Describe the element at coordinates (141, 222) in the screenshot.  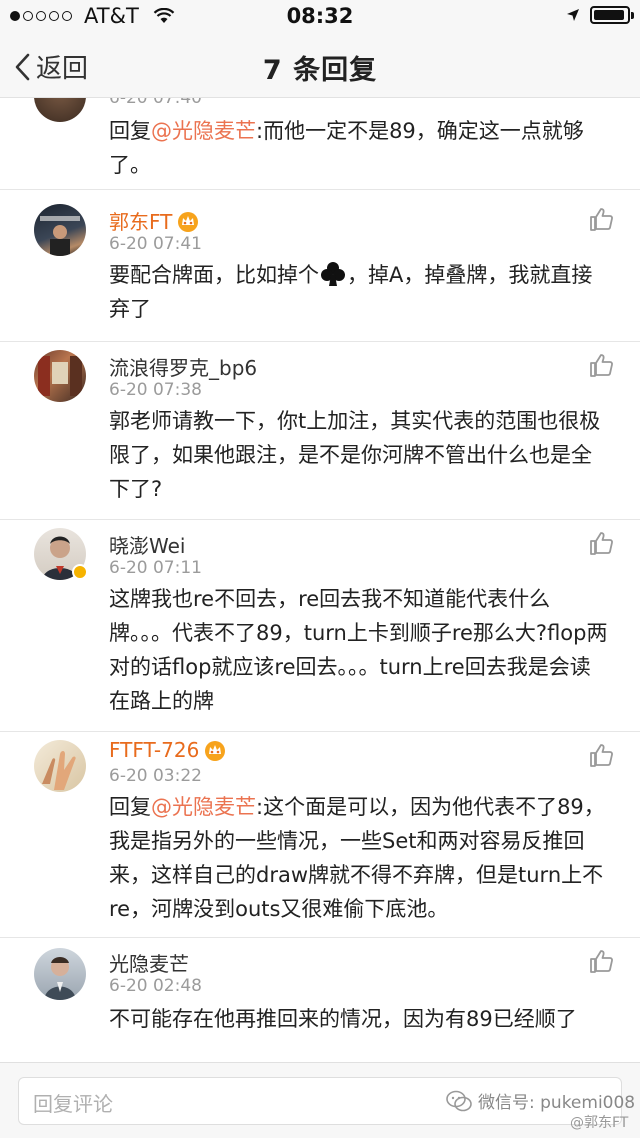
I see `author-name: 郭东FT` at that location.